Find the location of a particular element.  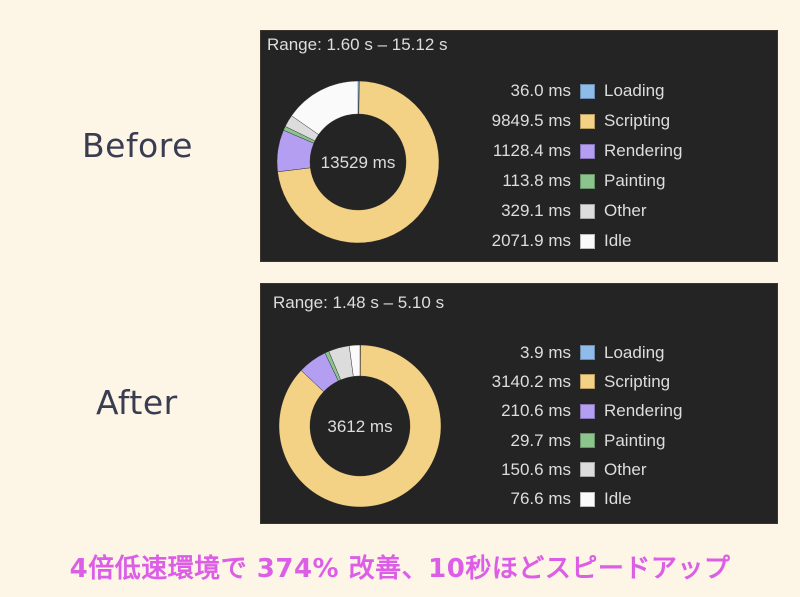

legend-item-other: 150.6 ms Other is located at coordinates (601, 469).